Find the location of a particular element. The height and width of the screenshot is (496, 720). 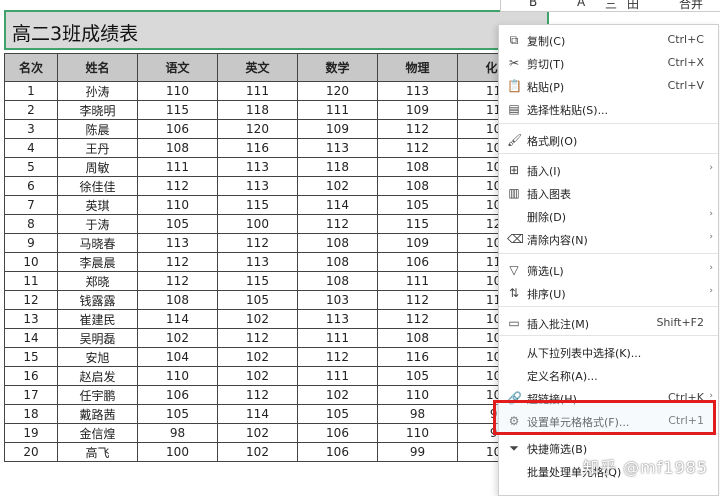

menu-item: 🖌 格式刷(O) is located at coordinates (608, 140).